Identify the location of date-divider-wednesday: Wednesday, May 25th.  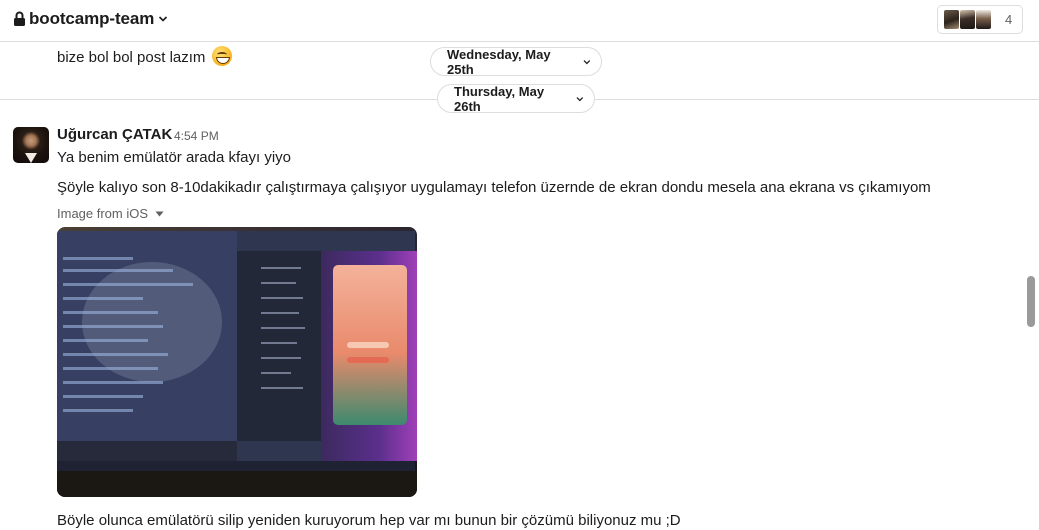
(516, 61).